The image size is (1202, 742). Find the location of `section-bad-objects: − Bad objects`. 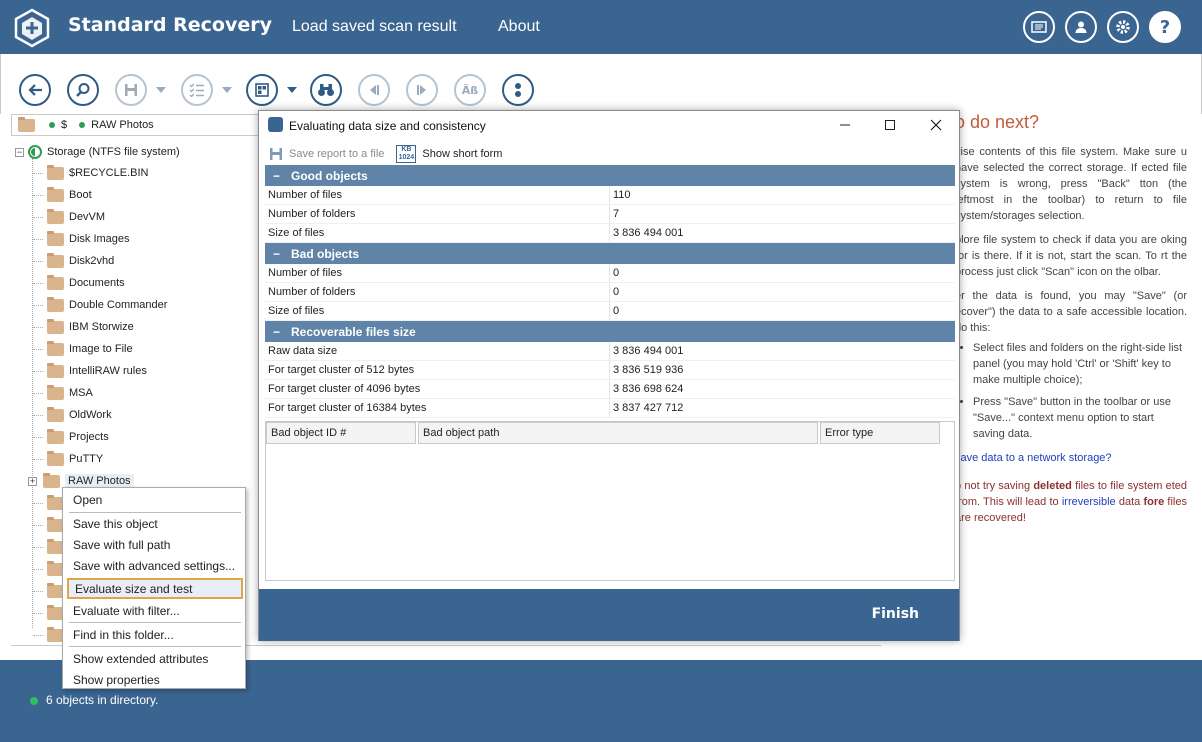

section-bad-objects: − Bad objects is located at coordinates (610, 253).